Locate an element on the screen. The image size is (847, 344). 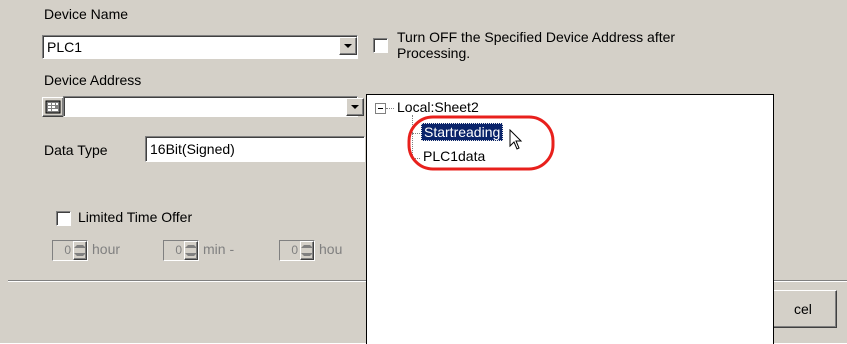
device-name-value: PLC1 is located at coordinates (65, 47).